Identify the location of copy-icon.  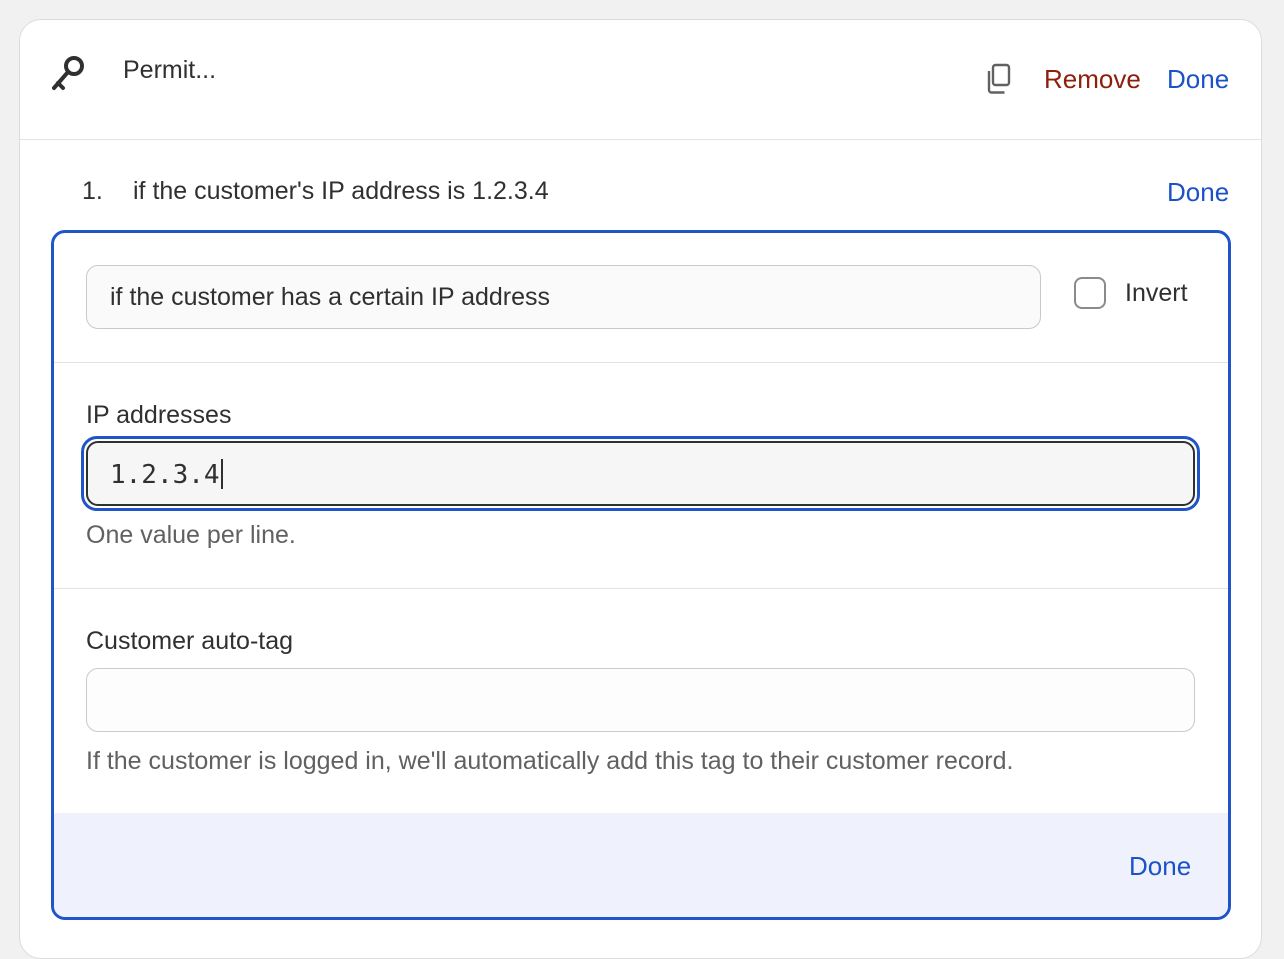
(998, 79).